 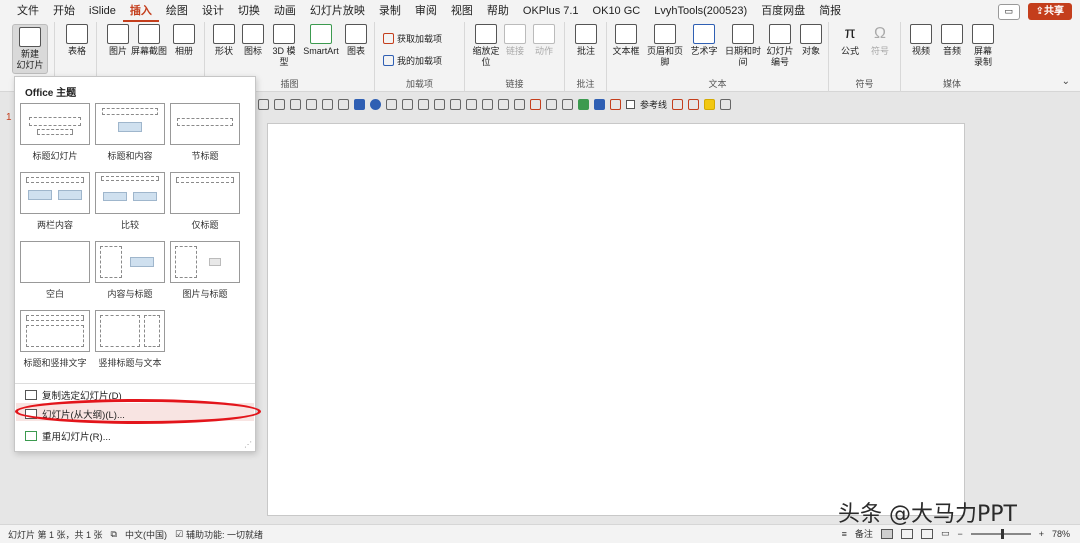 What do you see at coordinates (77, 40) in the screenshot?
I see `table-button: 表格` at bounding box center [77, 40].